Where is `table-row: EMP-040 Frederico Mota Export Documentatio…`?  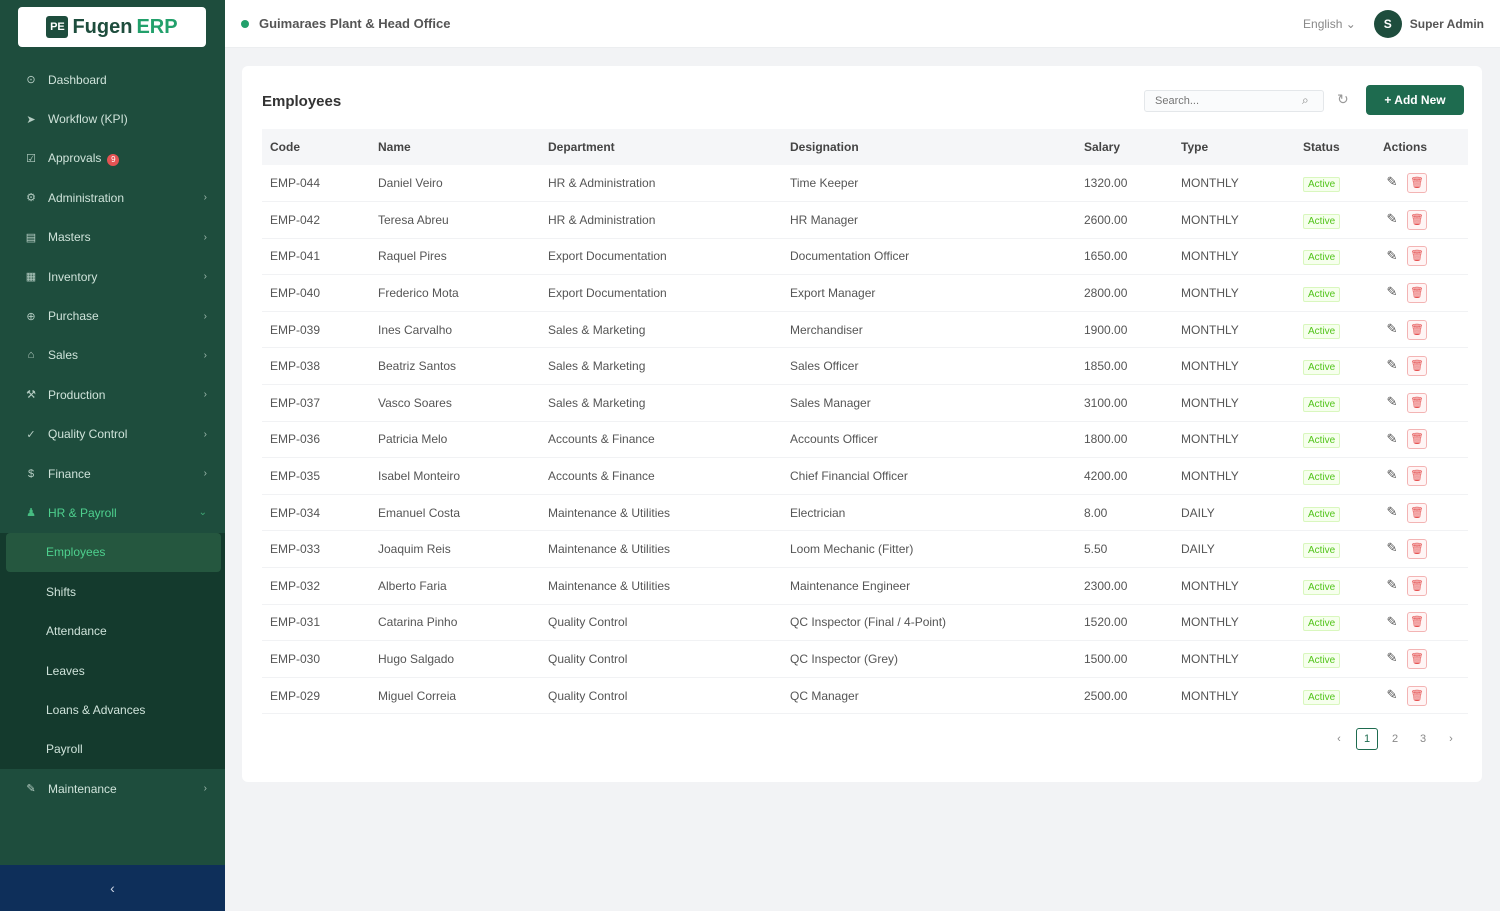 table-row: EMP-040 Frederico Mota Export Documentatio… is located at coordinates (865, 293).